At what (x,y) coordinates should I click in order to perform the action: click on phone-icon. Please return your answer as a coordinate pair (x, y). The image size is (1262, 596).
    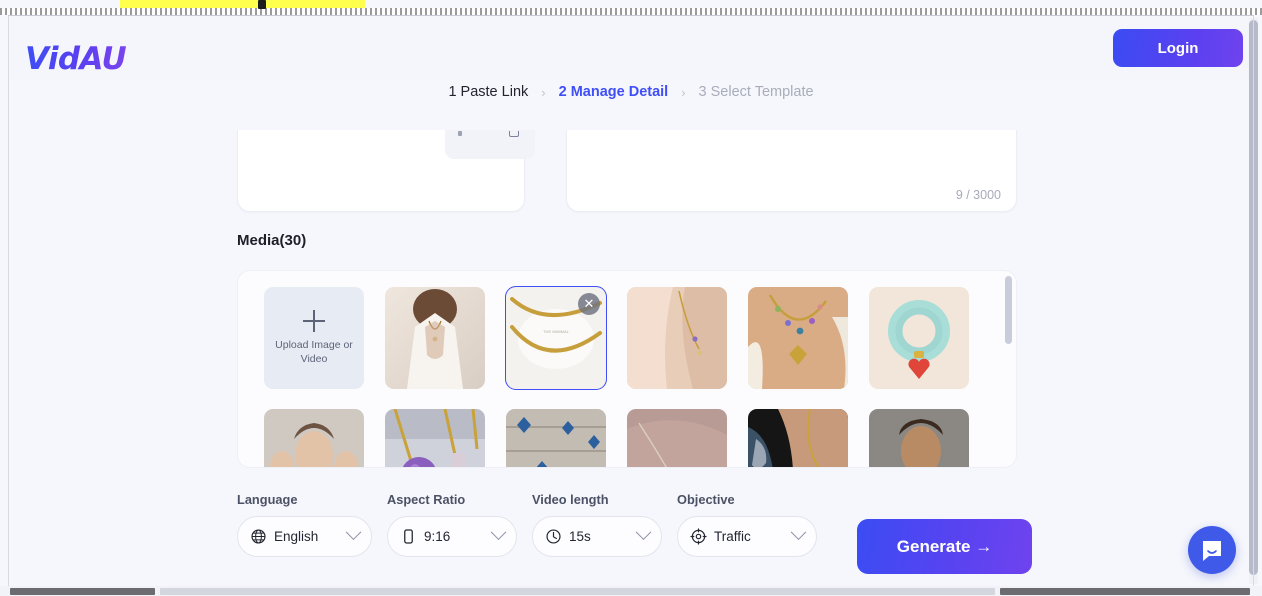
    Looking at the image, I should click on (408, 536).